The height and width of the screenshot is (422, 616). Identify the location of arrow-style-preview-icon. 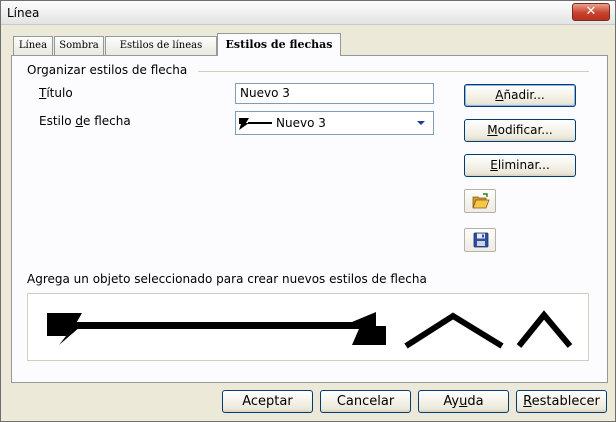
(255, 124).